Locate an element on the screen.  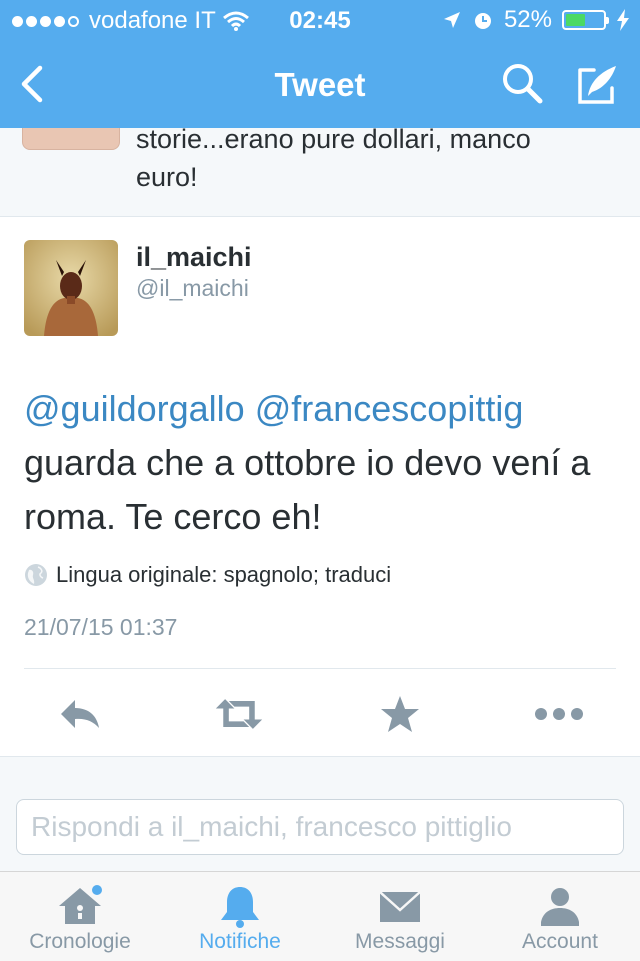
section-gap is located at coordinates (320, 771).